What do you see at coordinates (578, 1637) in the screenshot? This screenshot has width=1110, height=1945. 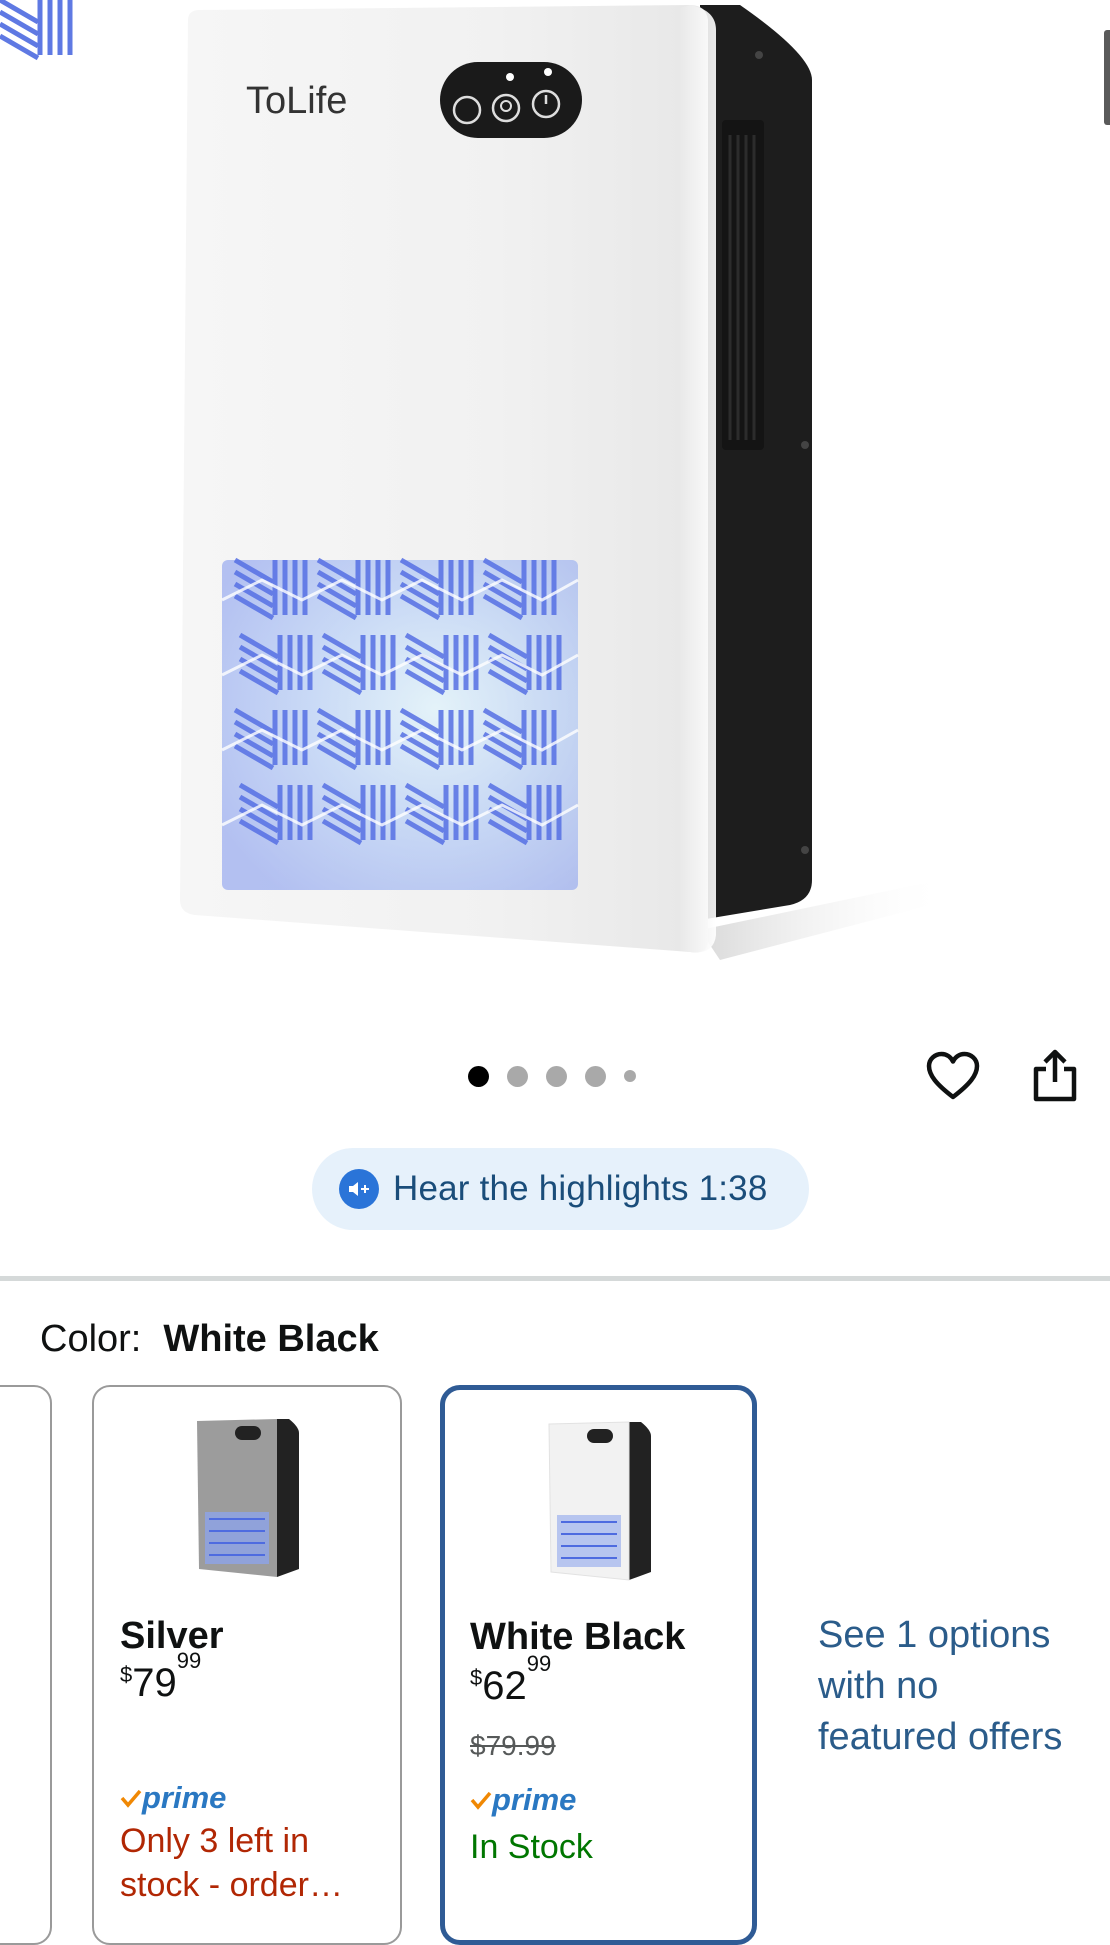 I see `option-name: White Black` at bounding box center [578, 1637].